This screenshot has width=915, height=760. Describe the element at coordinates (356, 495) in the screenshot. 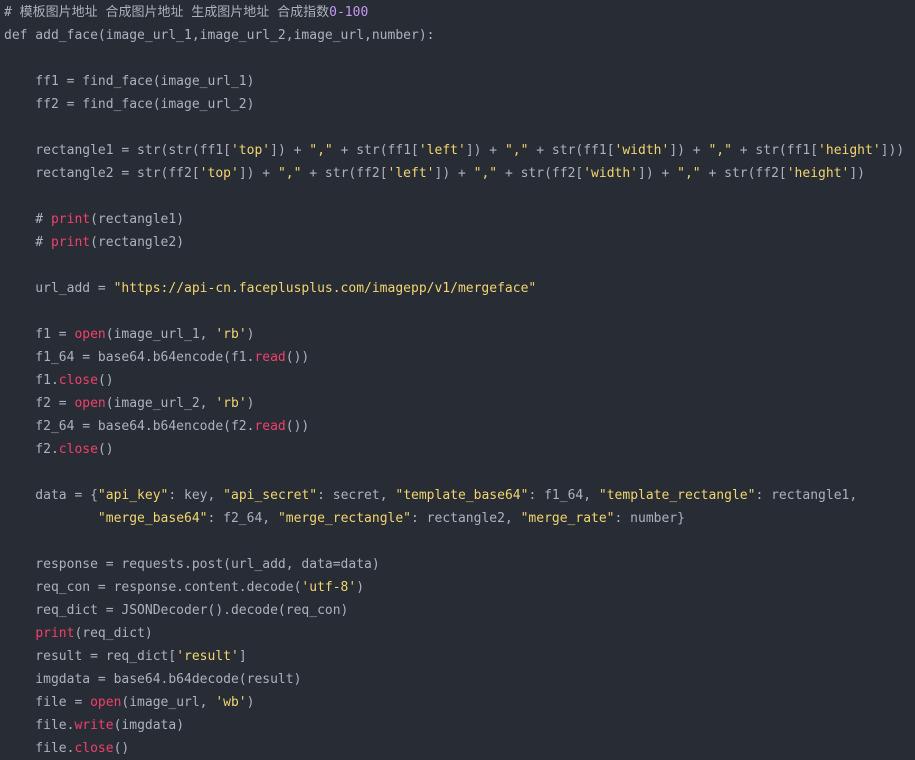

I see `code-token-plain: : secret,` at that location.